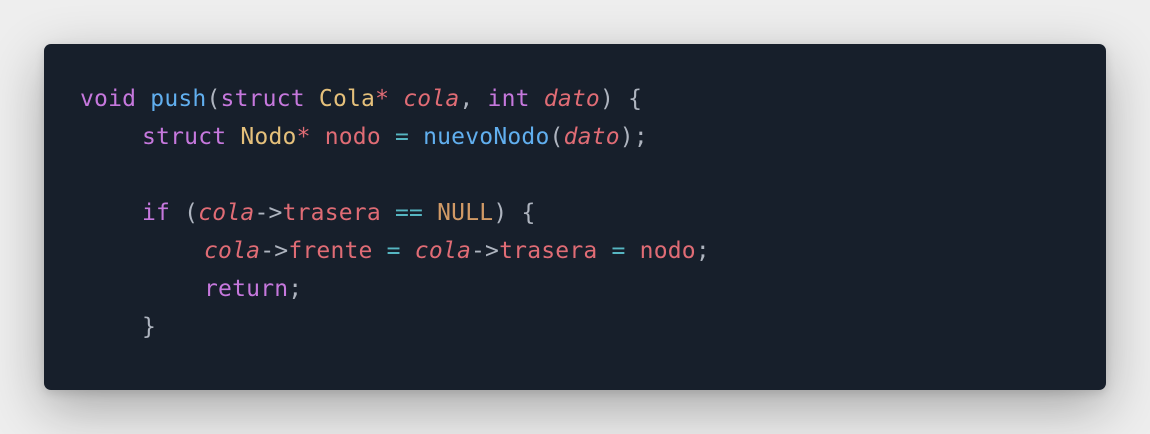 This screenshot has width=1150, height=434. I want to click on code-token: frente, so click(330, 251).